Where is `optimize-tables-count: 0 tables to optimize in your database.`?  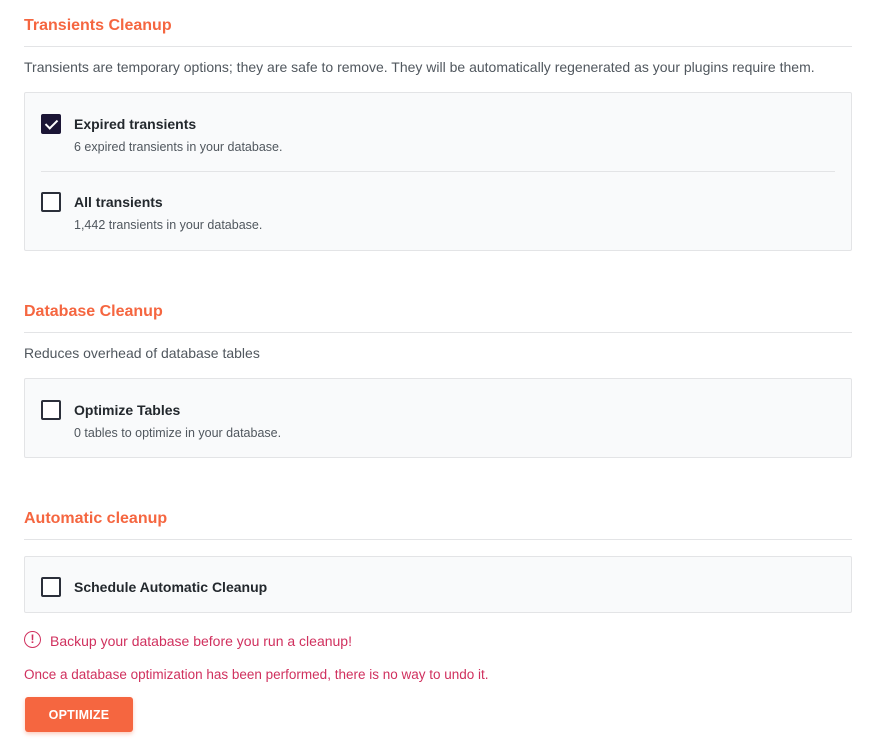 optimize-tables-count: 0 tables to optimize in your database. is located at coordinates (178, 433).